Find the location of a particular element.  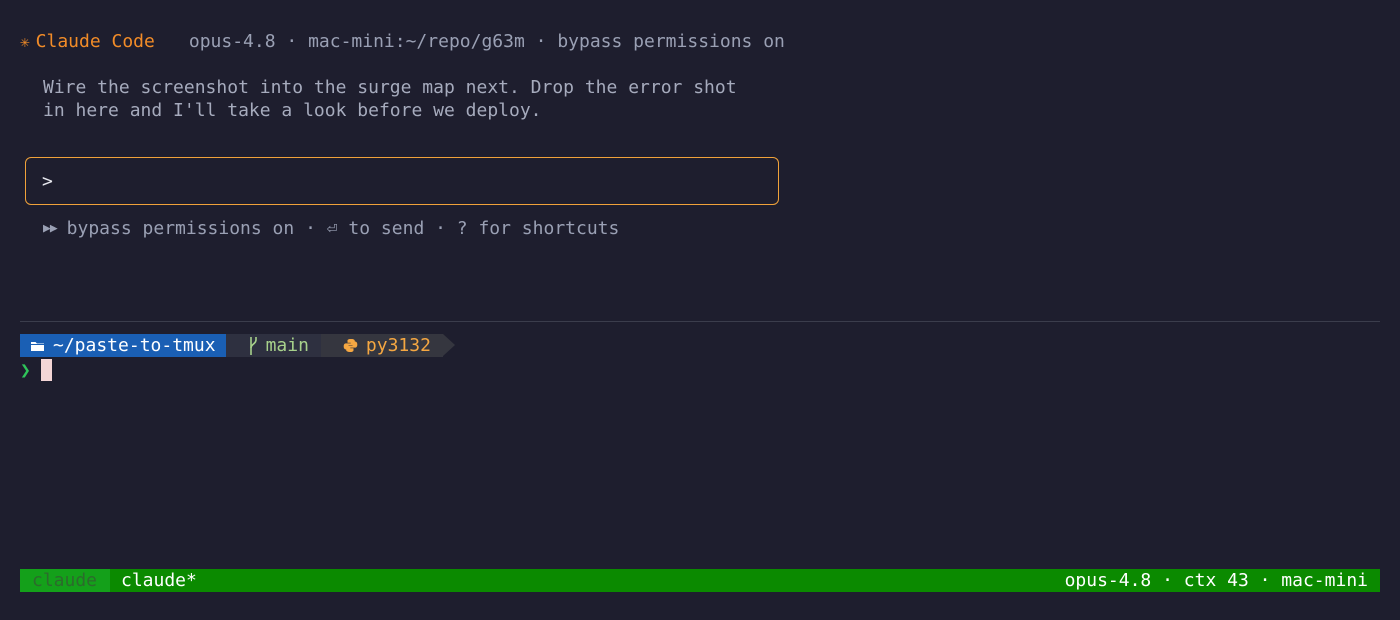

directory-segment: ~/paste-to-tmux is located at coordinates (129, 345).